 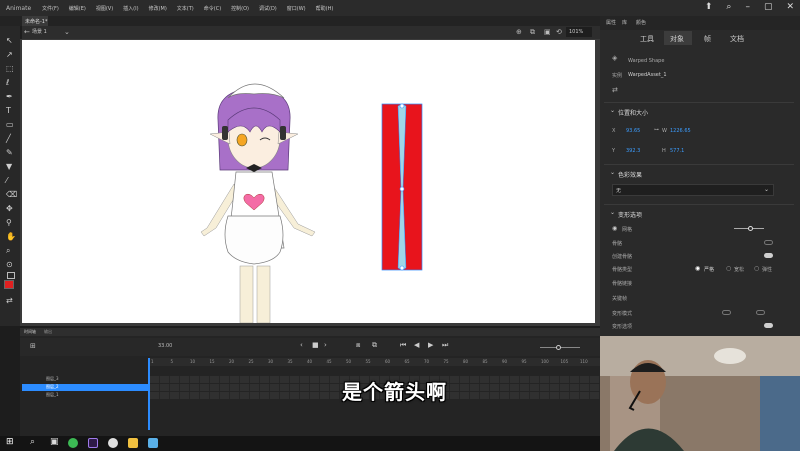 I want to click on line-tool-icon: ╱, so click(x=8, y=138).